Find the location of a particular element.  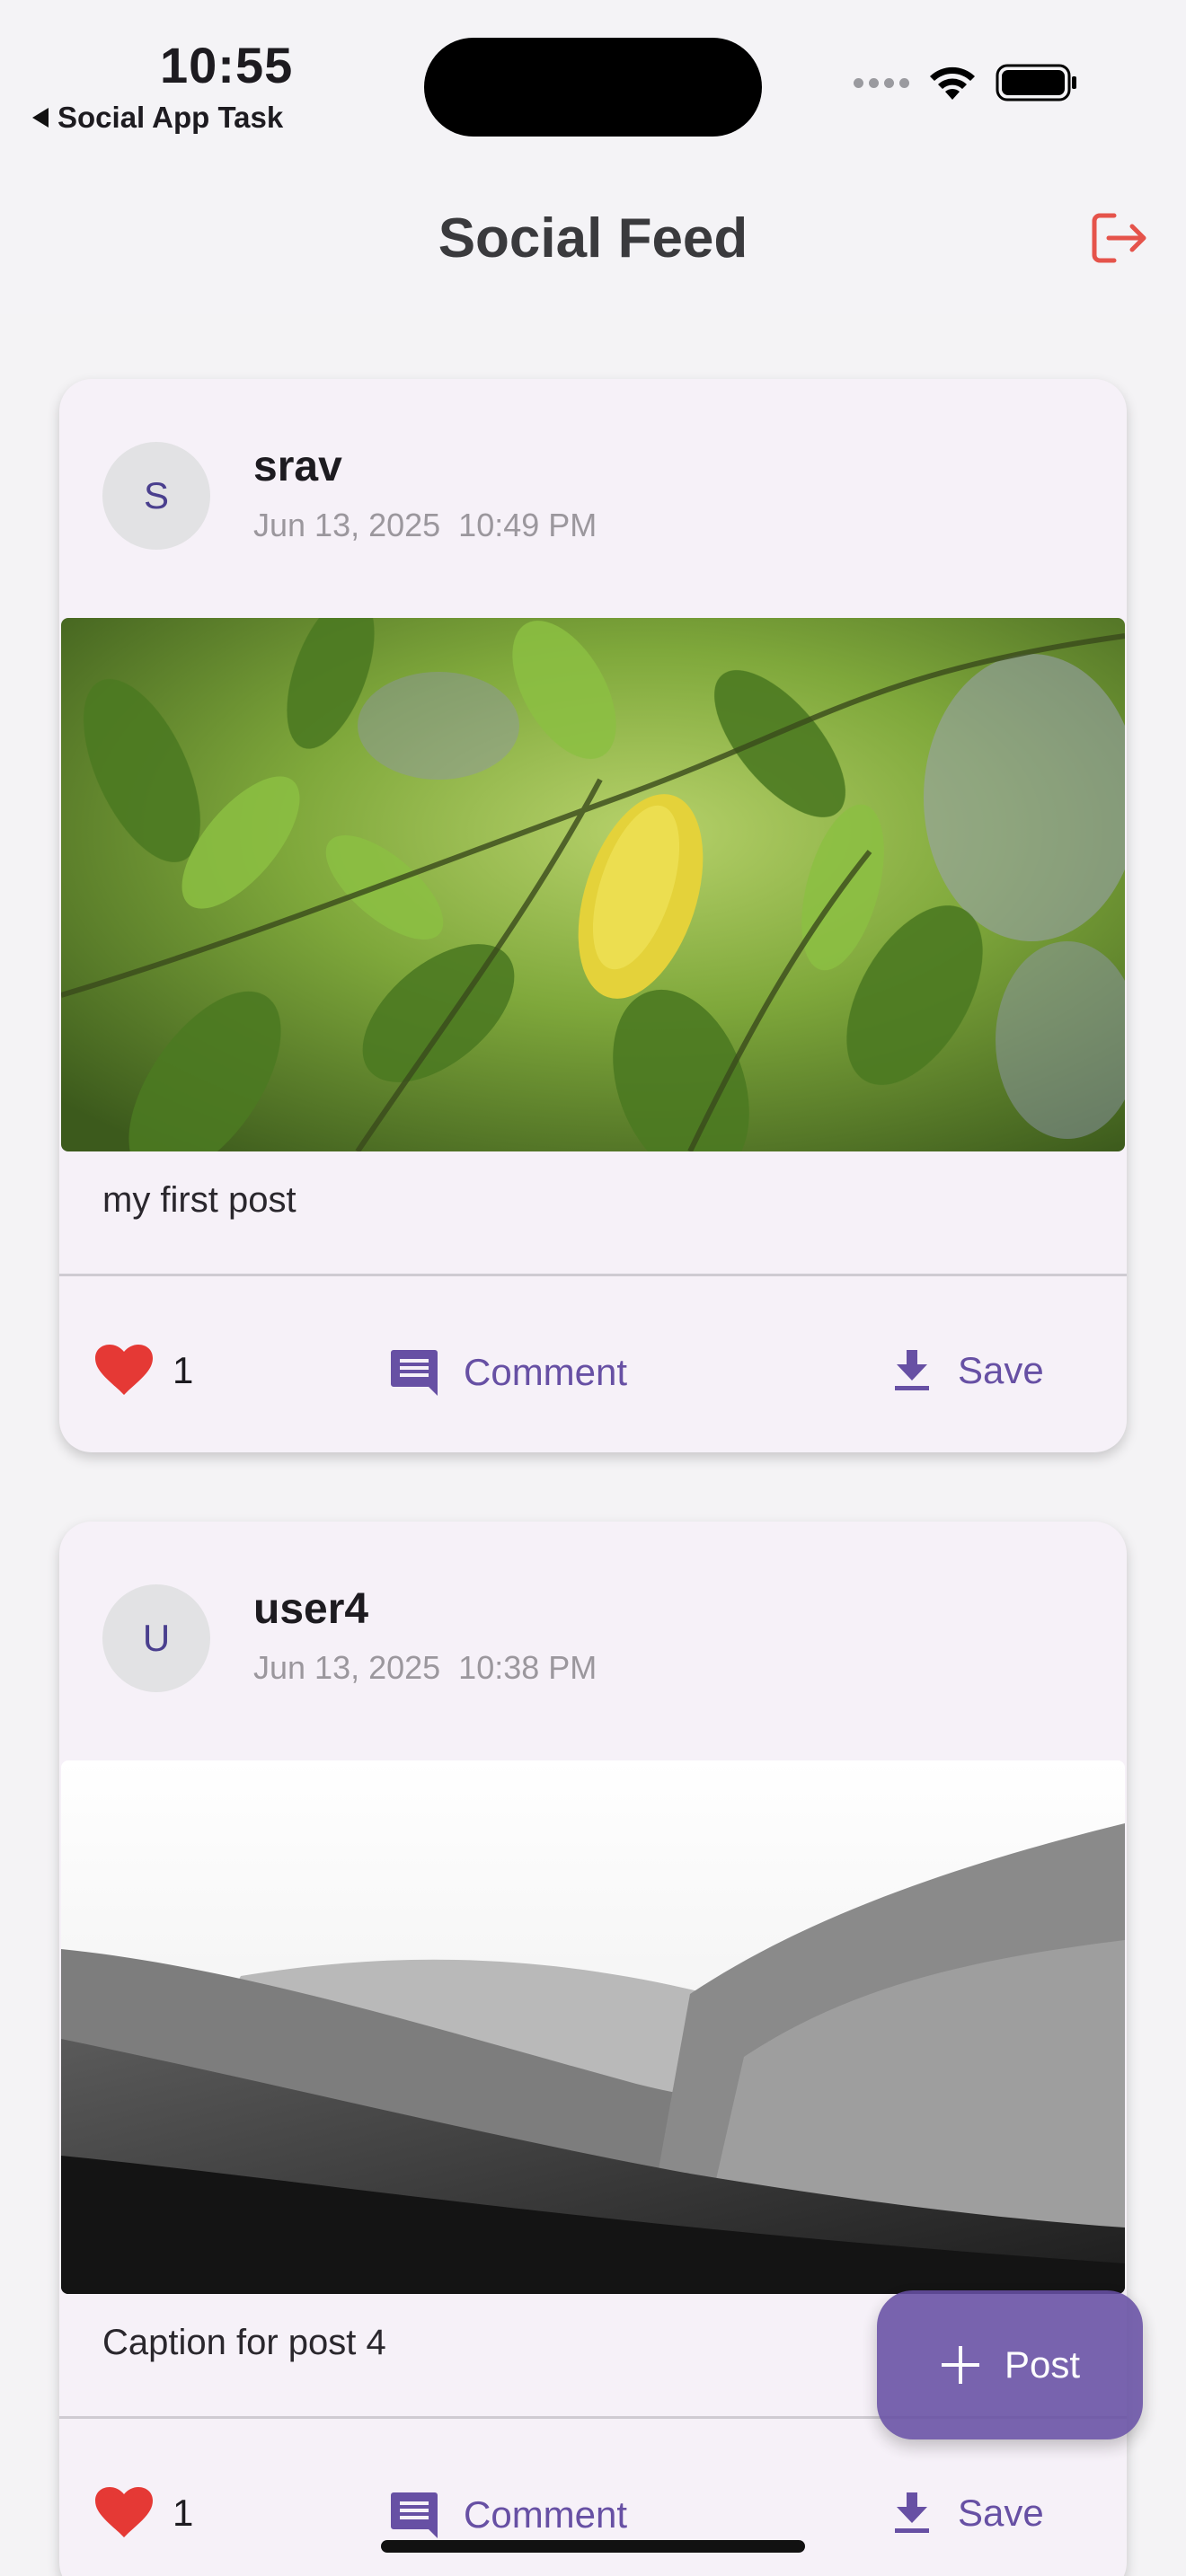

post-actions: 1 Comment Save is located at coordinates (593, 1364).